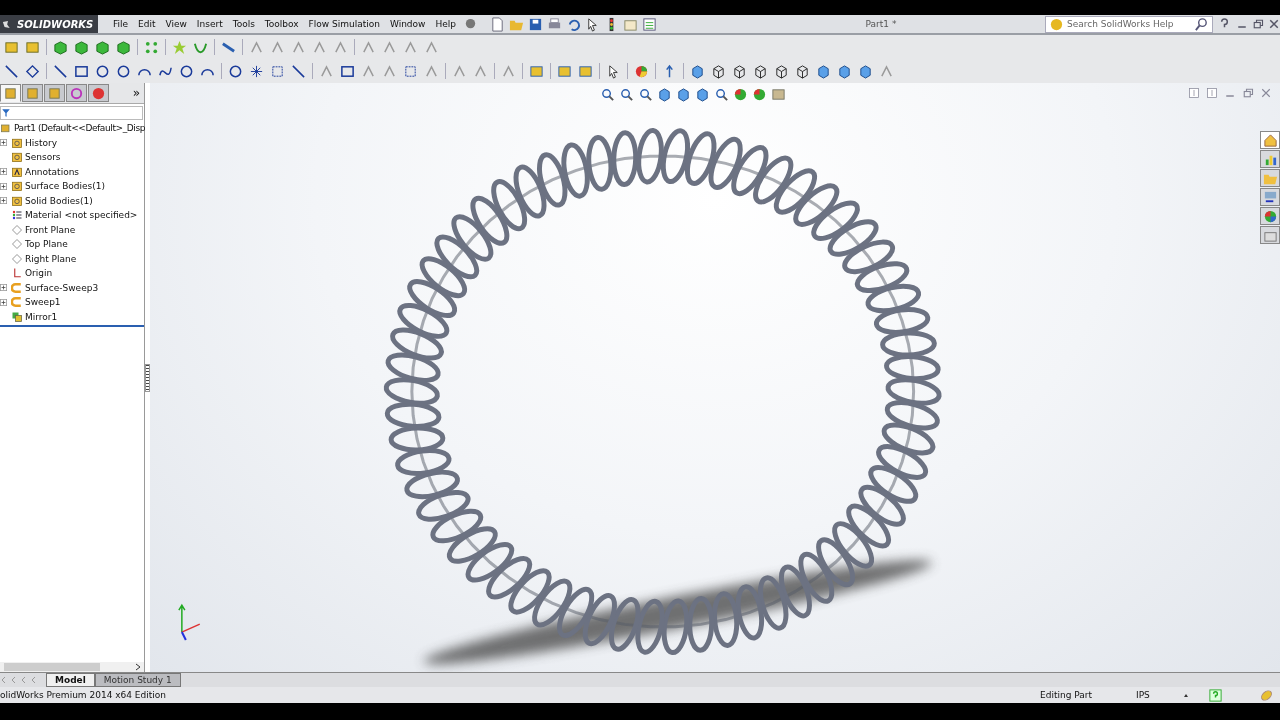  I want to click on tree-item: Surface-Sweep3, so click(62, 287).